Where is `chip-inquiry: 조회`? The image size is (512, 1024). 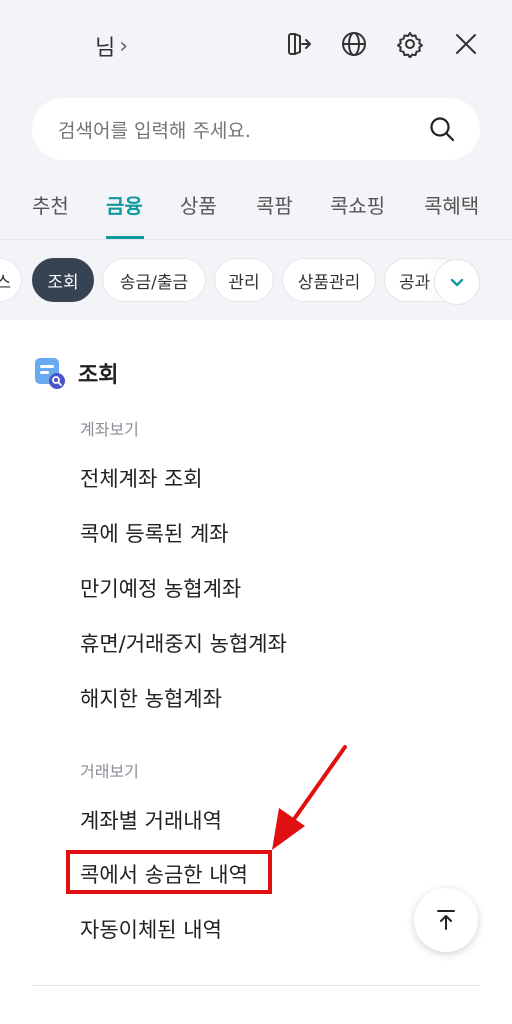 chip-inquiry: 조회 is located at coordinates (63, 280).